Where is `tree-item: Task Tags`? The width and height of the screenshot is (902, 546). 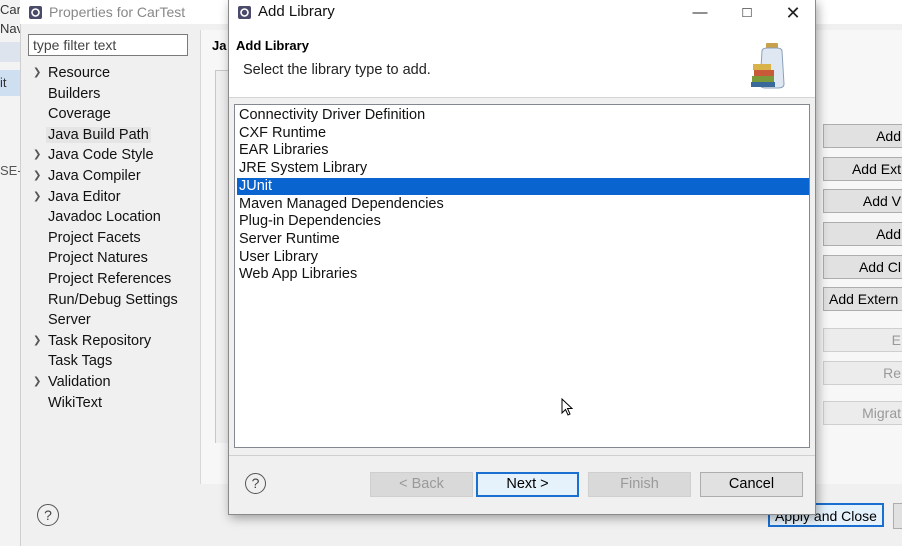 tree-item: Task Tags is located at coordinates (115, 361).